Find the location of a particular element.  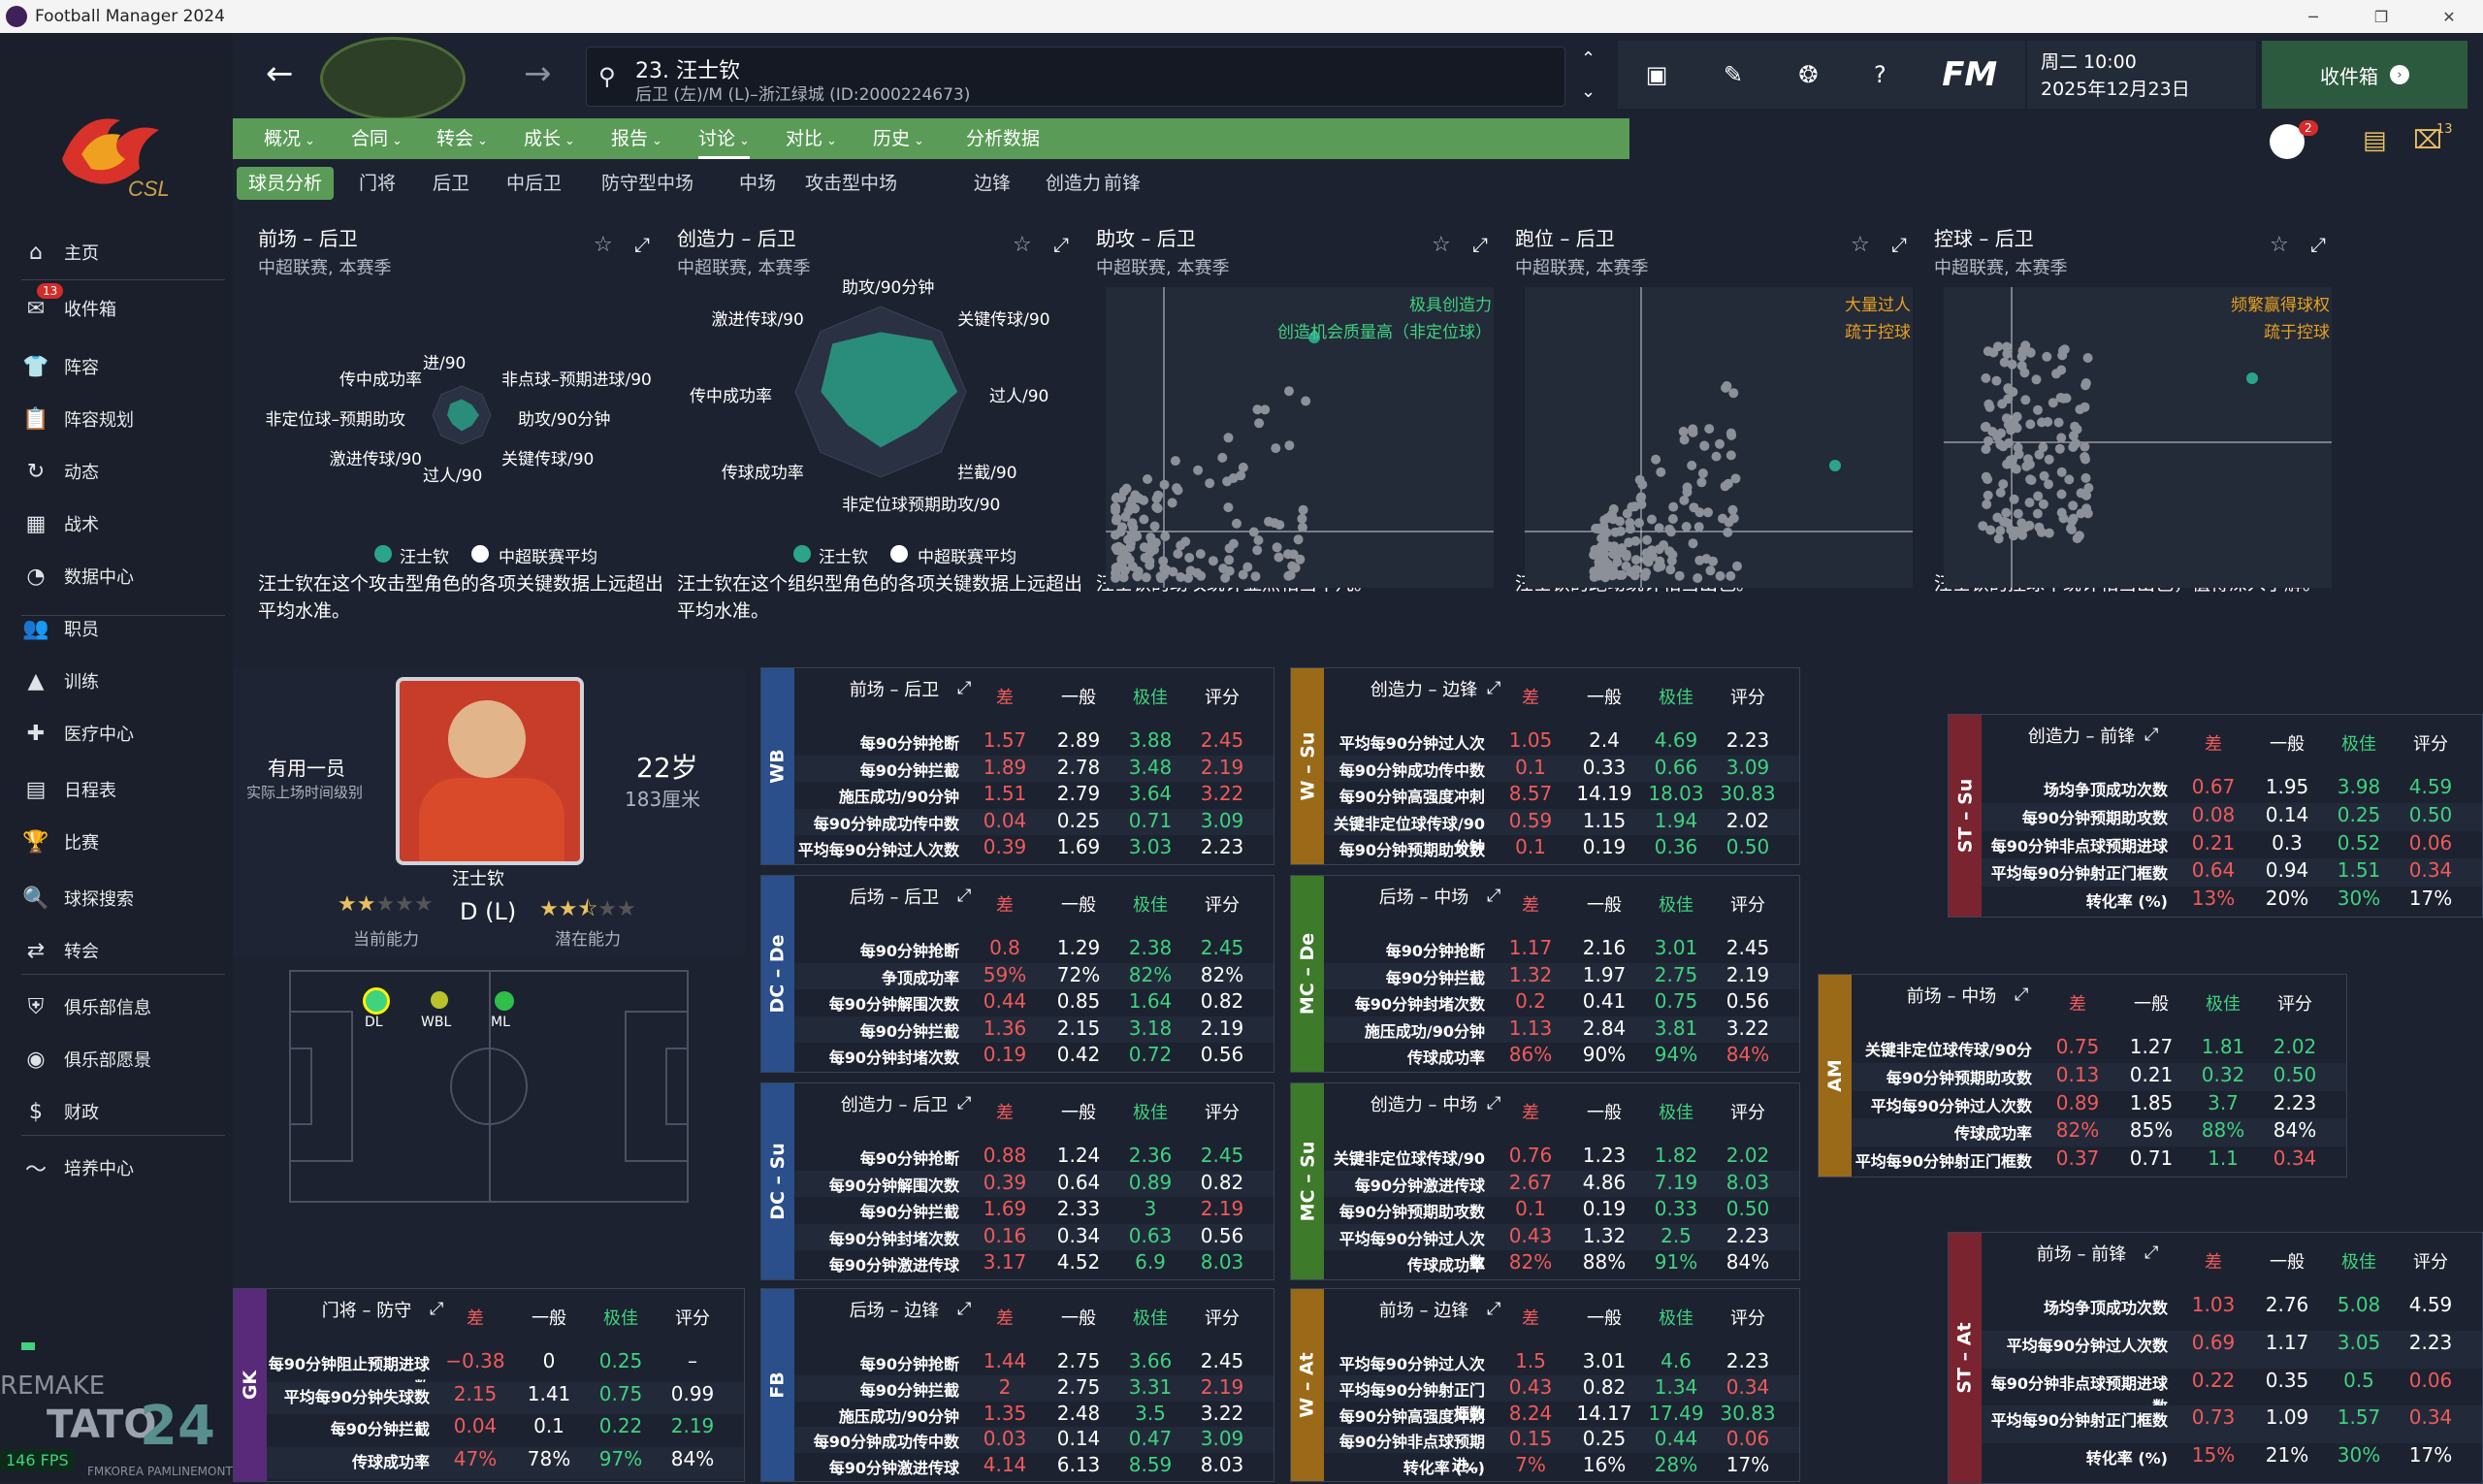

id-card-icon: ▣ is located at coordinates (1657, 74).